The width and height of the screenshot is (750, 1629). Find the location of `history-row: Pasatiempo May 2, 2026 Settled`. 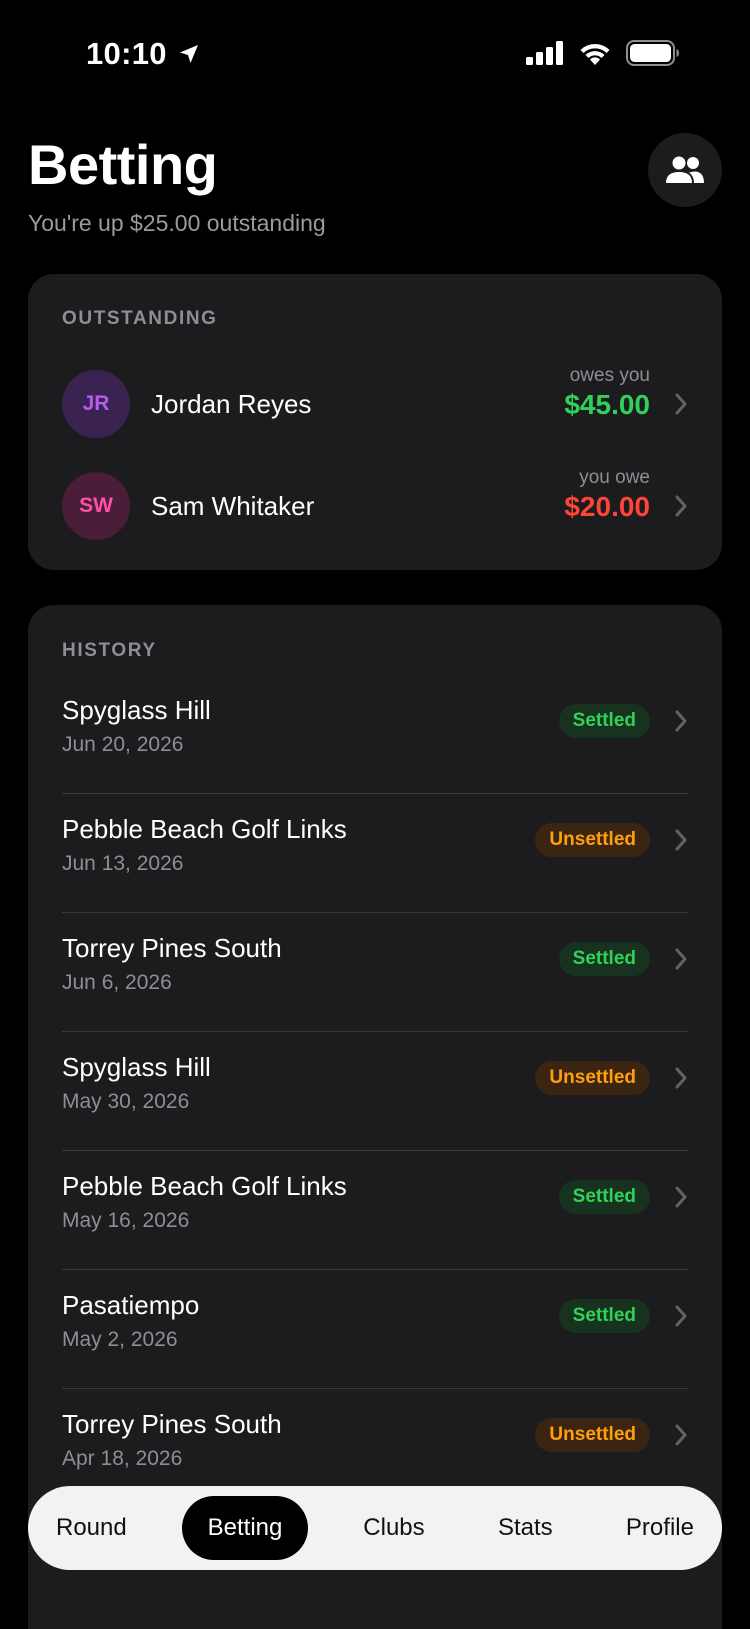

history-row: Pasatiempo May 2, 2026 Settled is located at coordinates (375, 1329).